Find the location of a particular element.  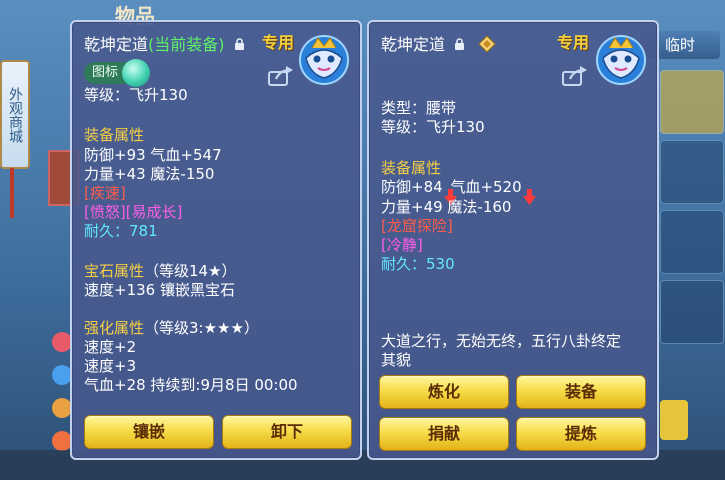

durability: 耐久：530 is located at coordinates (418, 264).